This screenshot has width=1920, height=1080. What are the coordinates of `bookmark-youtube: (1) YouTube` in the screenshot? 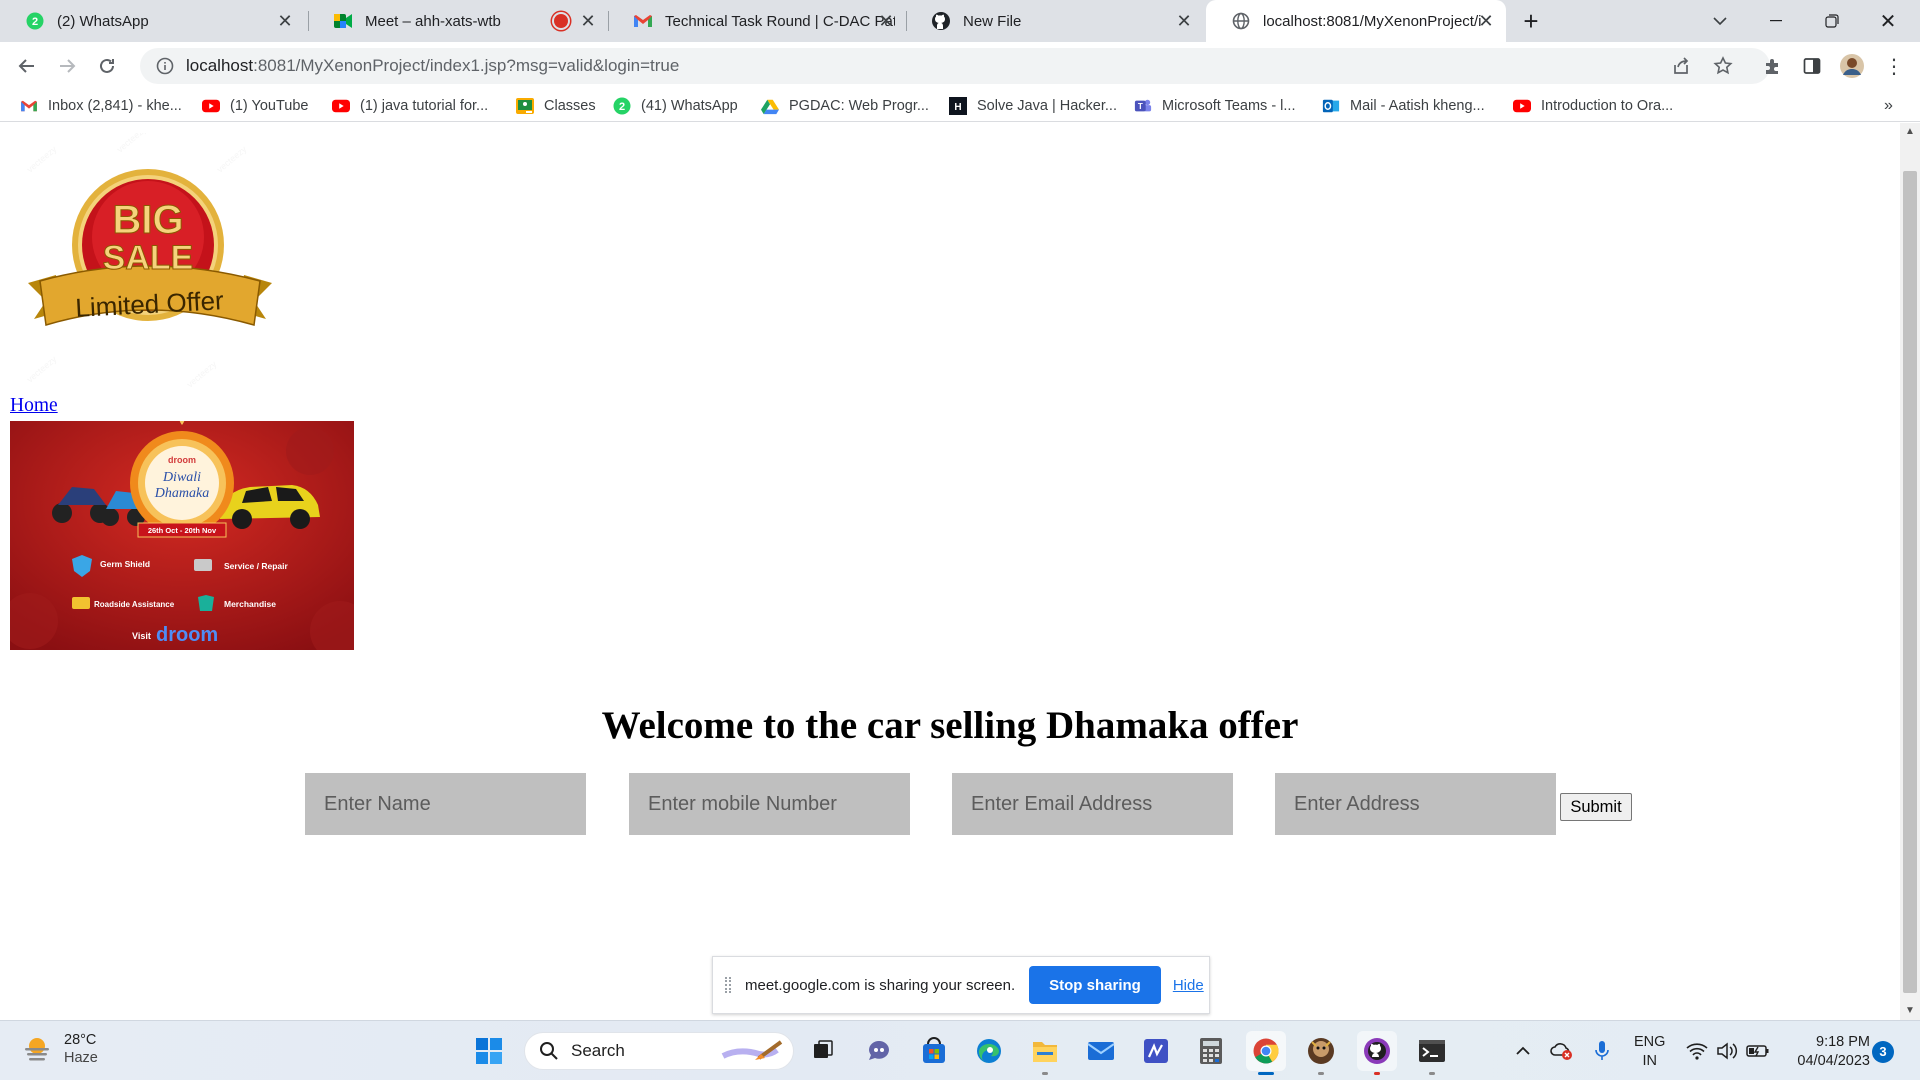 It's located at (255, 106).